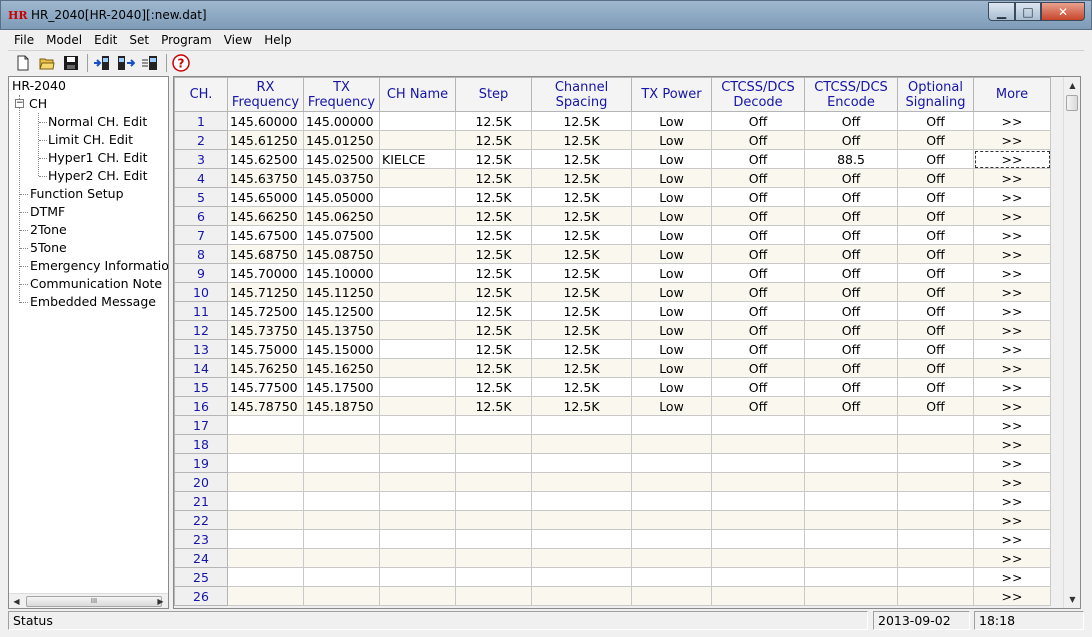  What do you see at coordinates (265, 94) in the screenshot?
I see `column-header-rx-frequency: RX Frequency` at bounding box center [265, 94].